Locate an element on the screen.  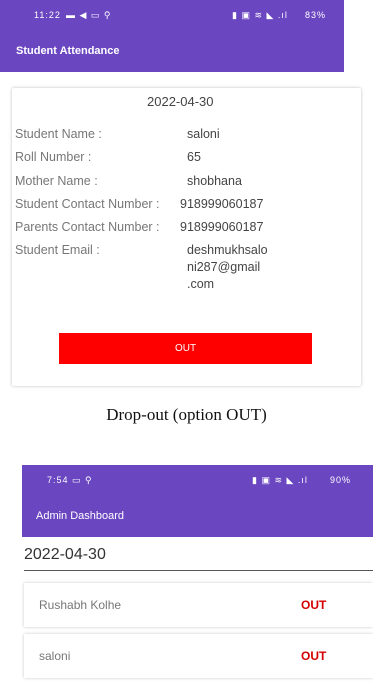
out-button: OUT is located at coordinates (185, 348).